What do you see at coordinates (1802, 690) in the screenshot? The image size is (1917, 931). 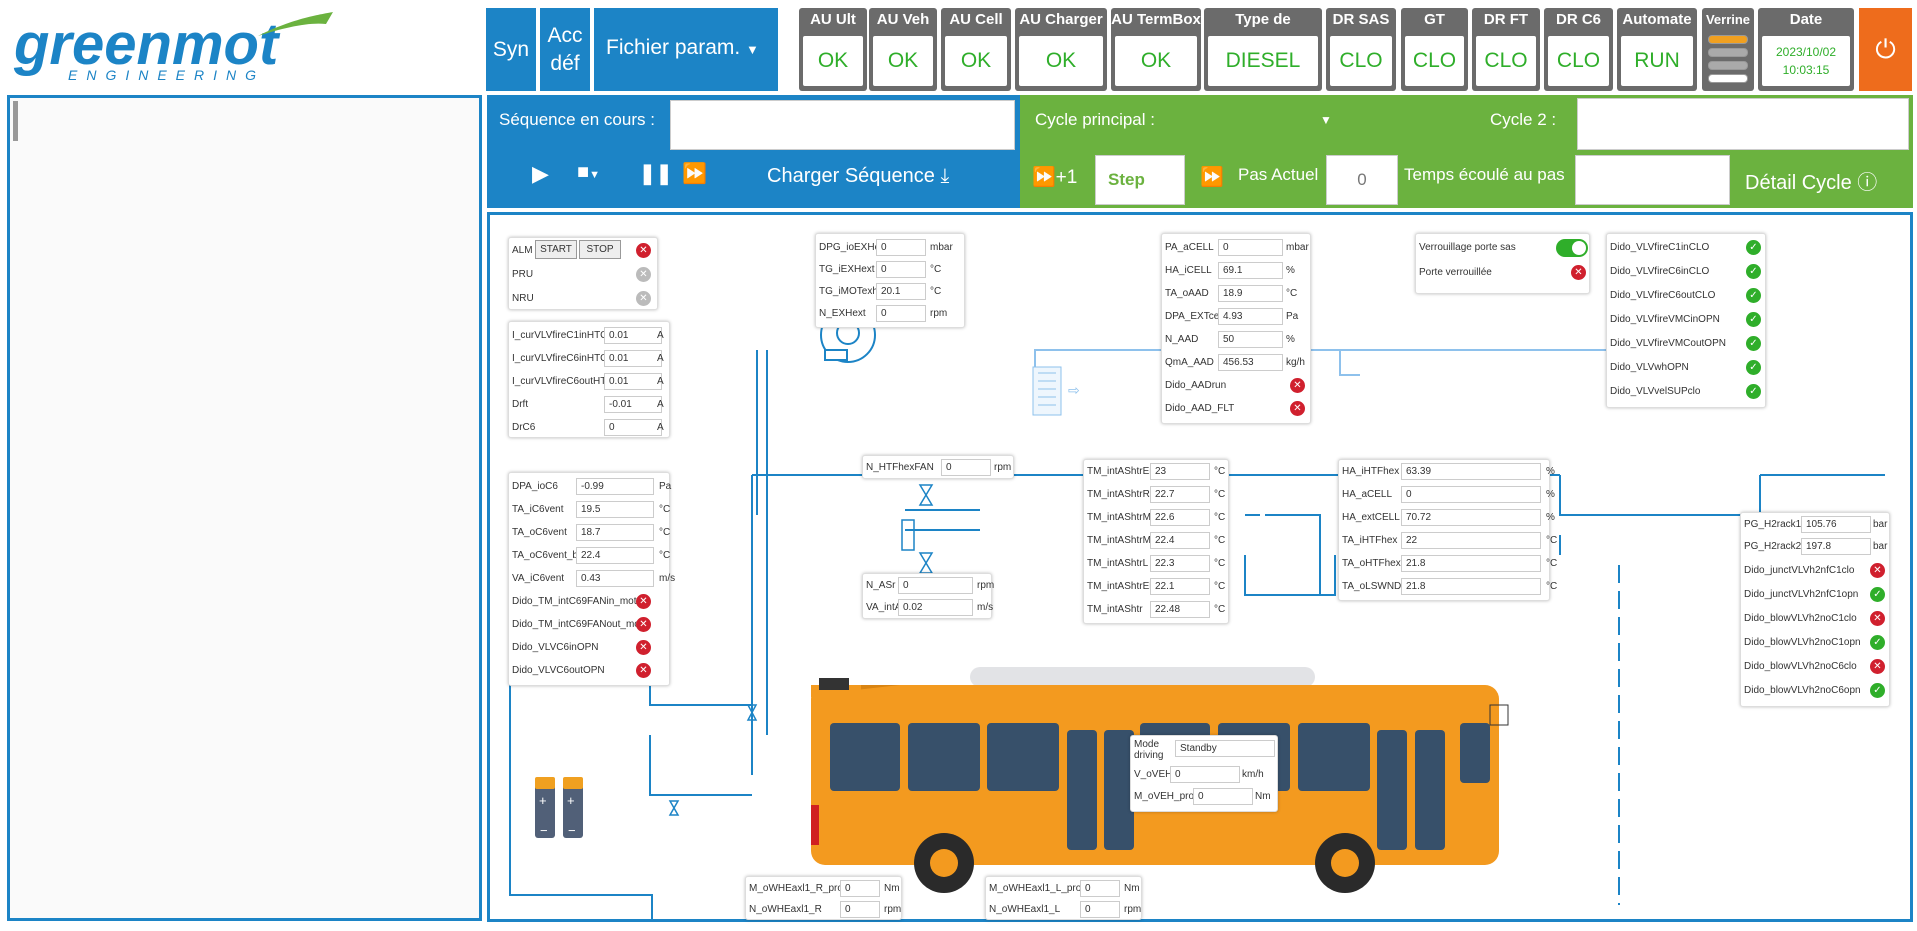 I see `indicator-label: Dido_blowVLVh2noC6opn` at bounding box center [1802, 690].